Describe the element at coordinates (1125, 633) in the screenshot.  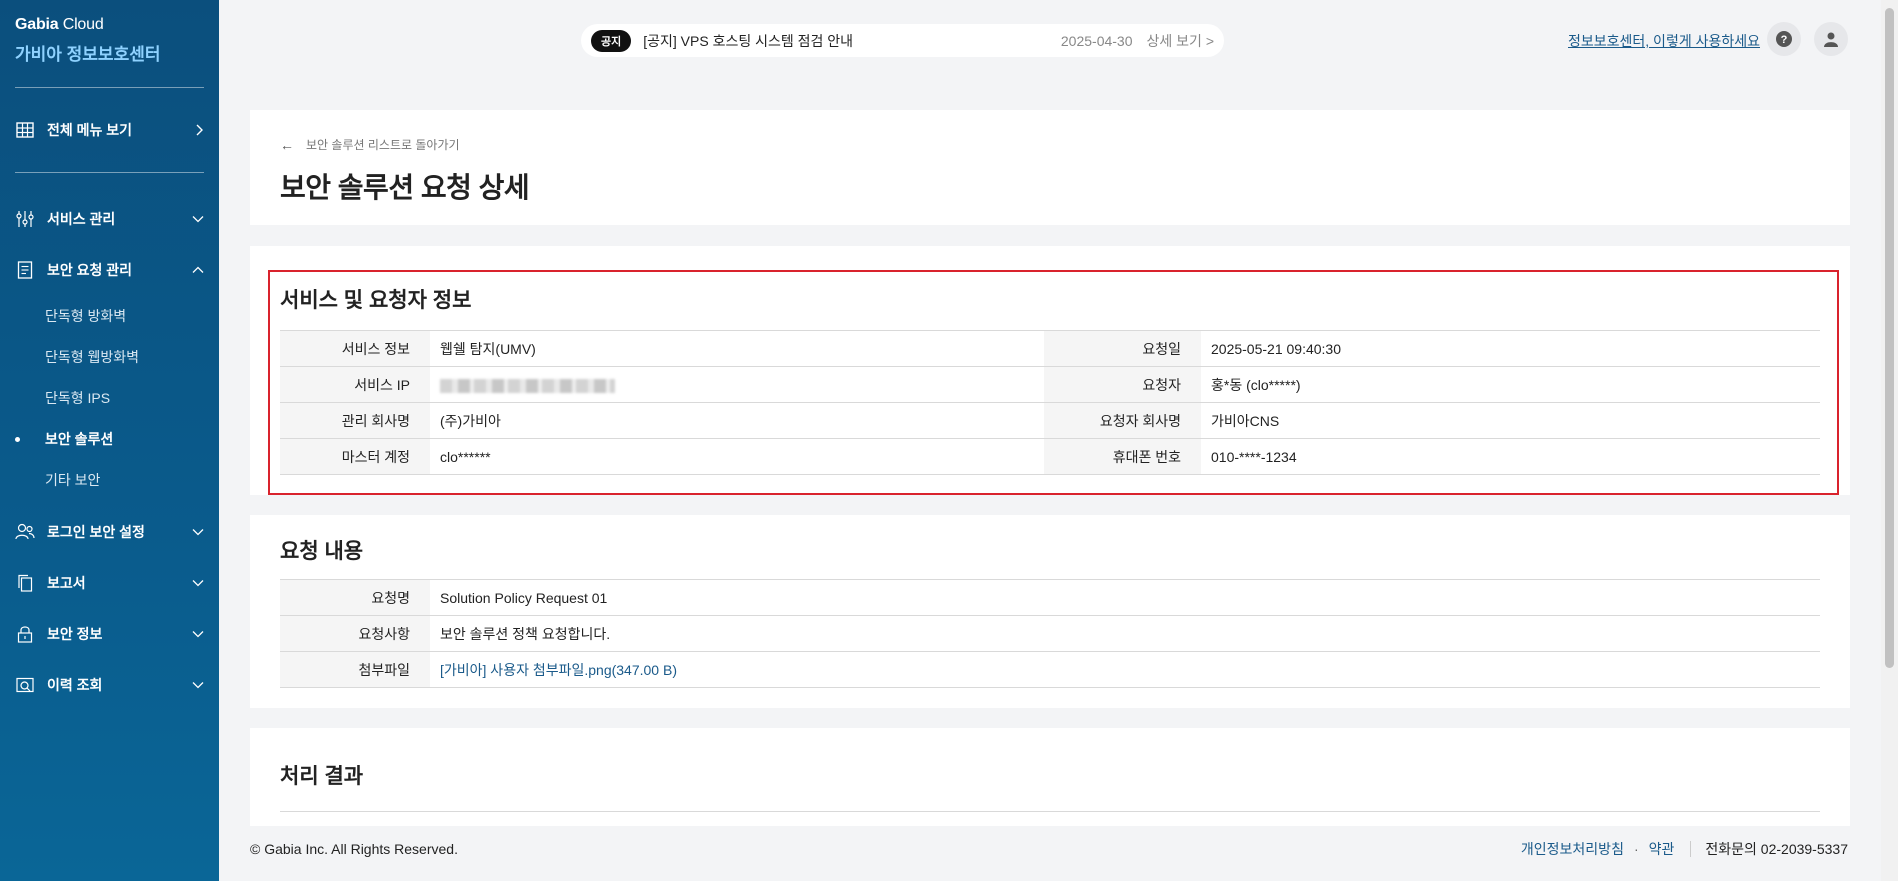
I see `row-value: 보안 솔루션 정책 요청합니다.` at that location.